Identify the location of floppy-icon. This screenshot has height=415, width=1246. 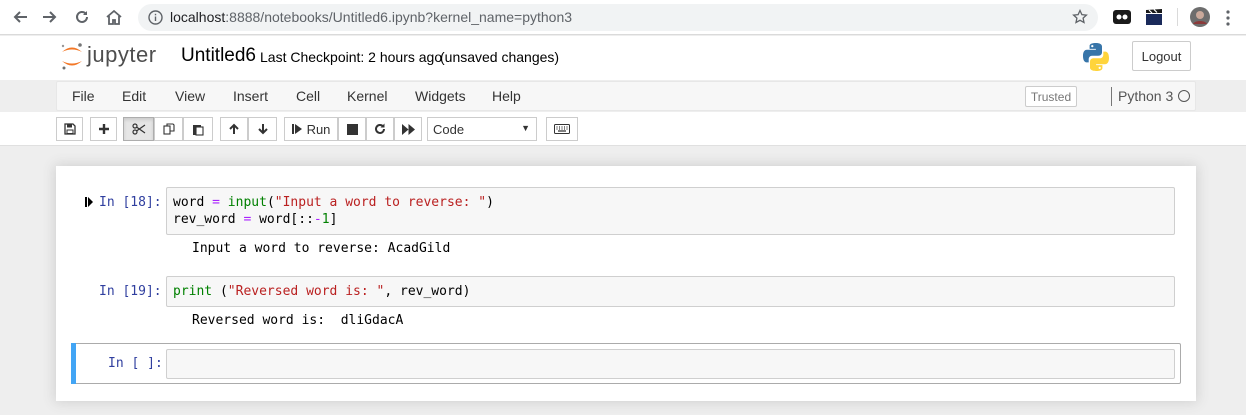
(69, 129).